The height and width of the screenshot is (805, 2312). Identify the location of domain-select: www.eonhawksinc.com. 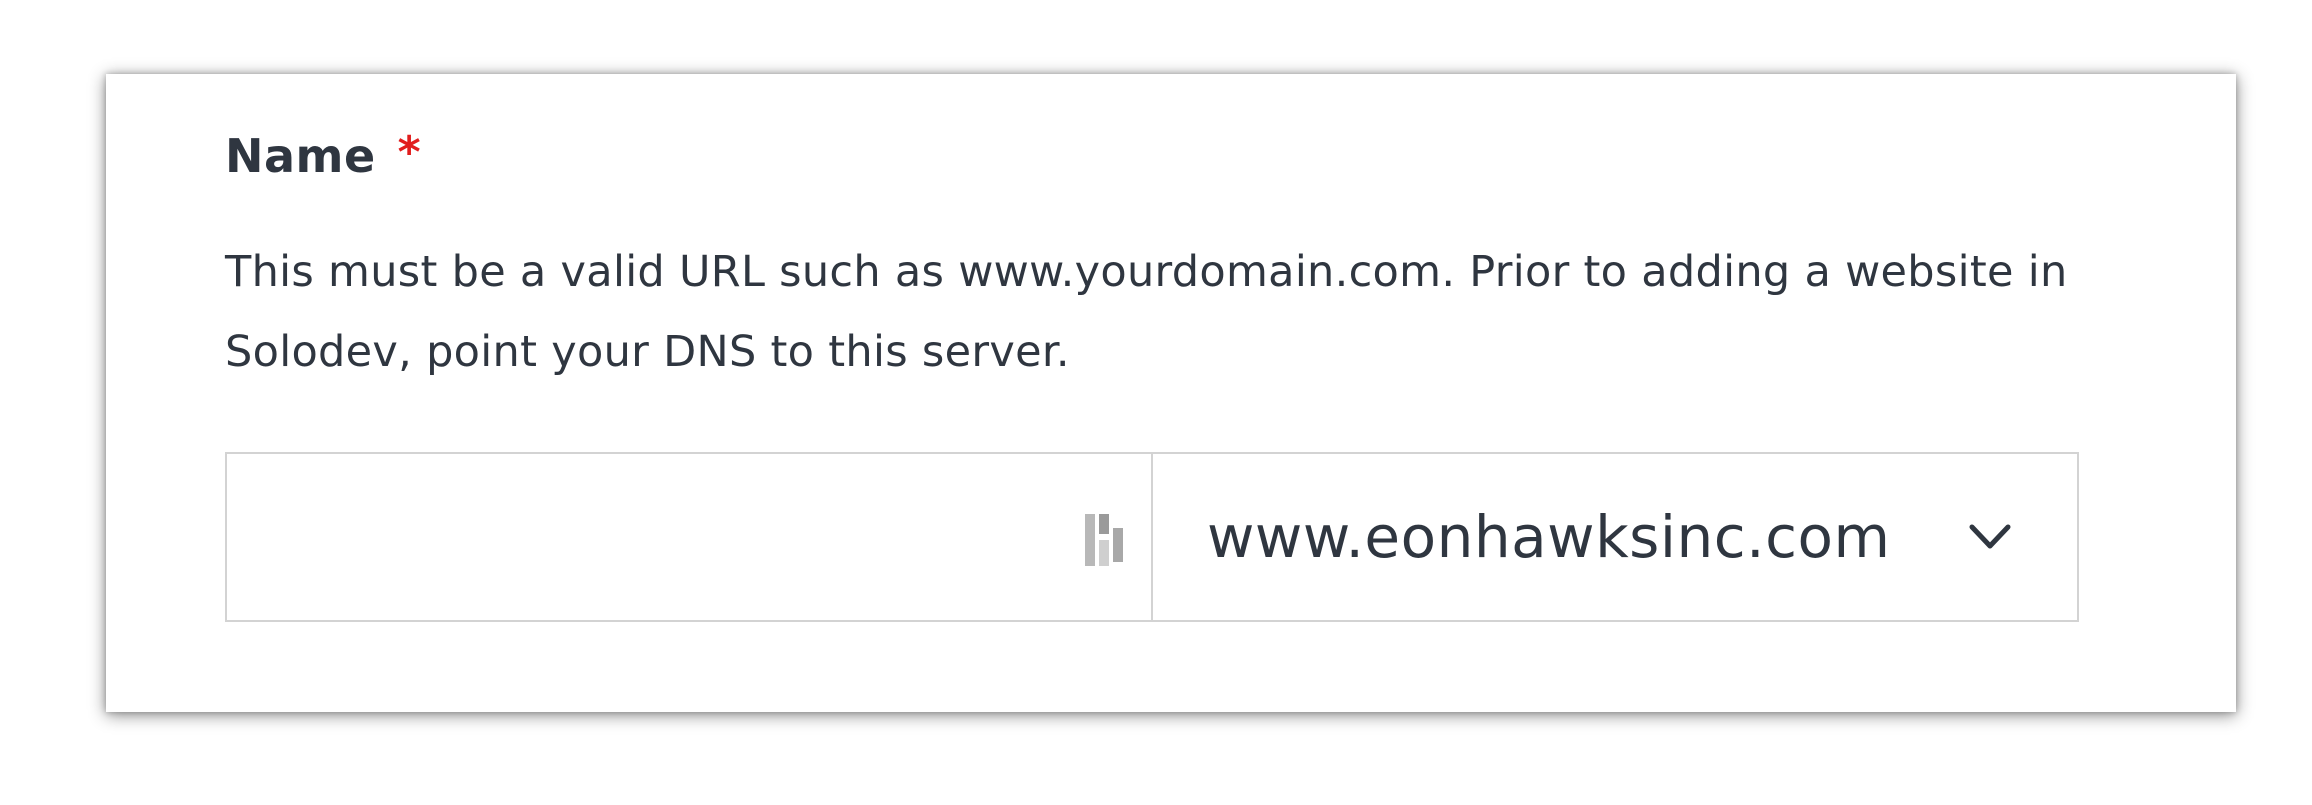
(1615, 537).